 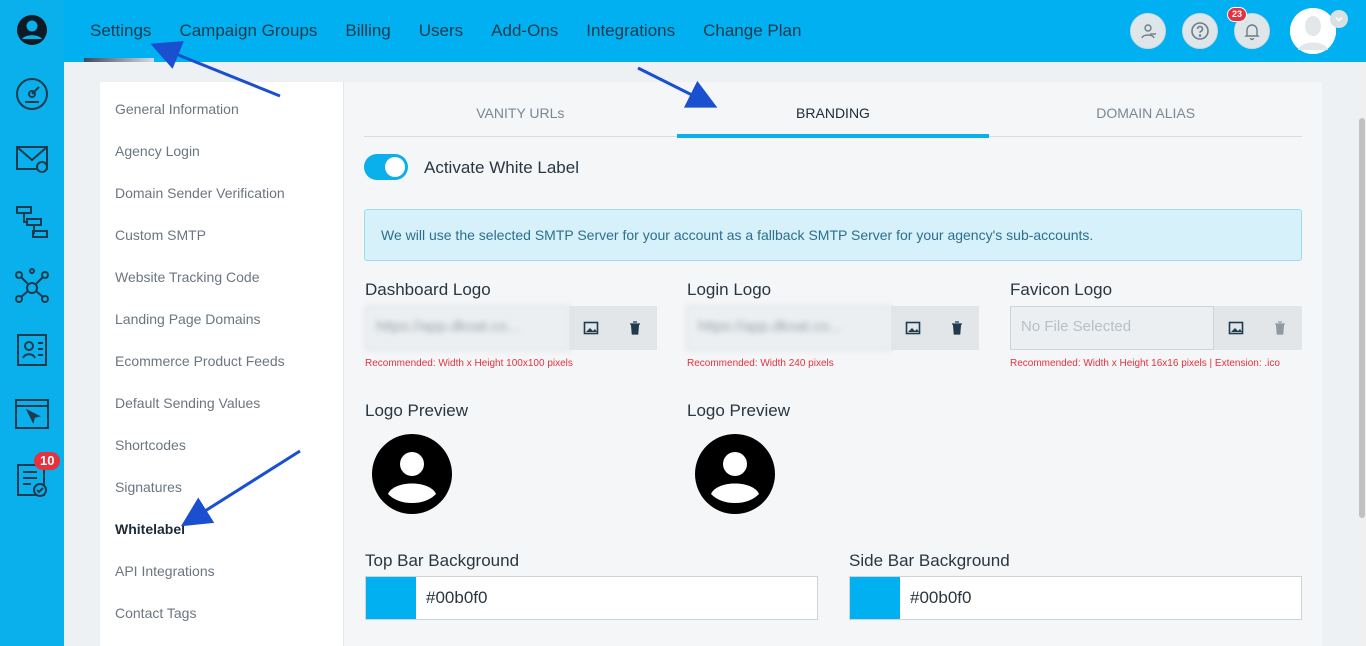 What do you see at coordinates (391, 598) in the screenshot?
I see `top-bar-color-swatch` at bounding box center [391, 598].